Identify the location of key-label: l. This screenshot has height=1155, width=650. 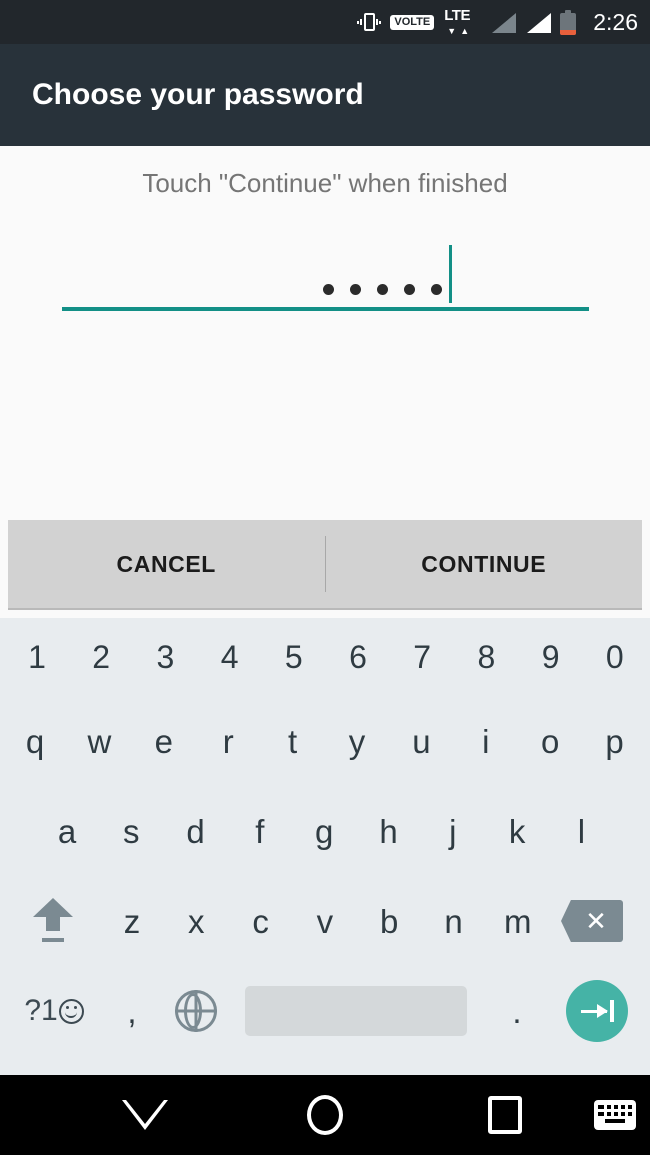
(581, 831).